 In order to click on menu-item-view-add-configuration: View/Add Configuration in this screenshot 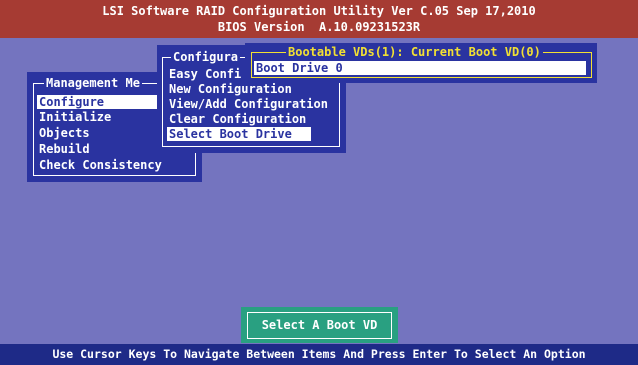, I will do `click(248, 104)`.